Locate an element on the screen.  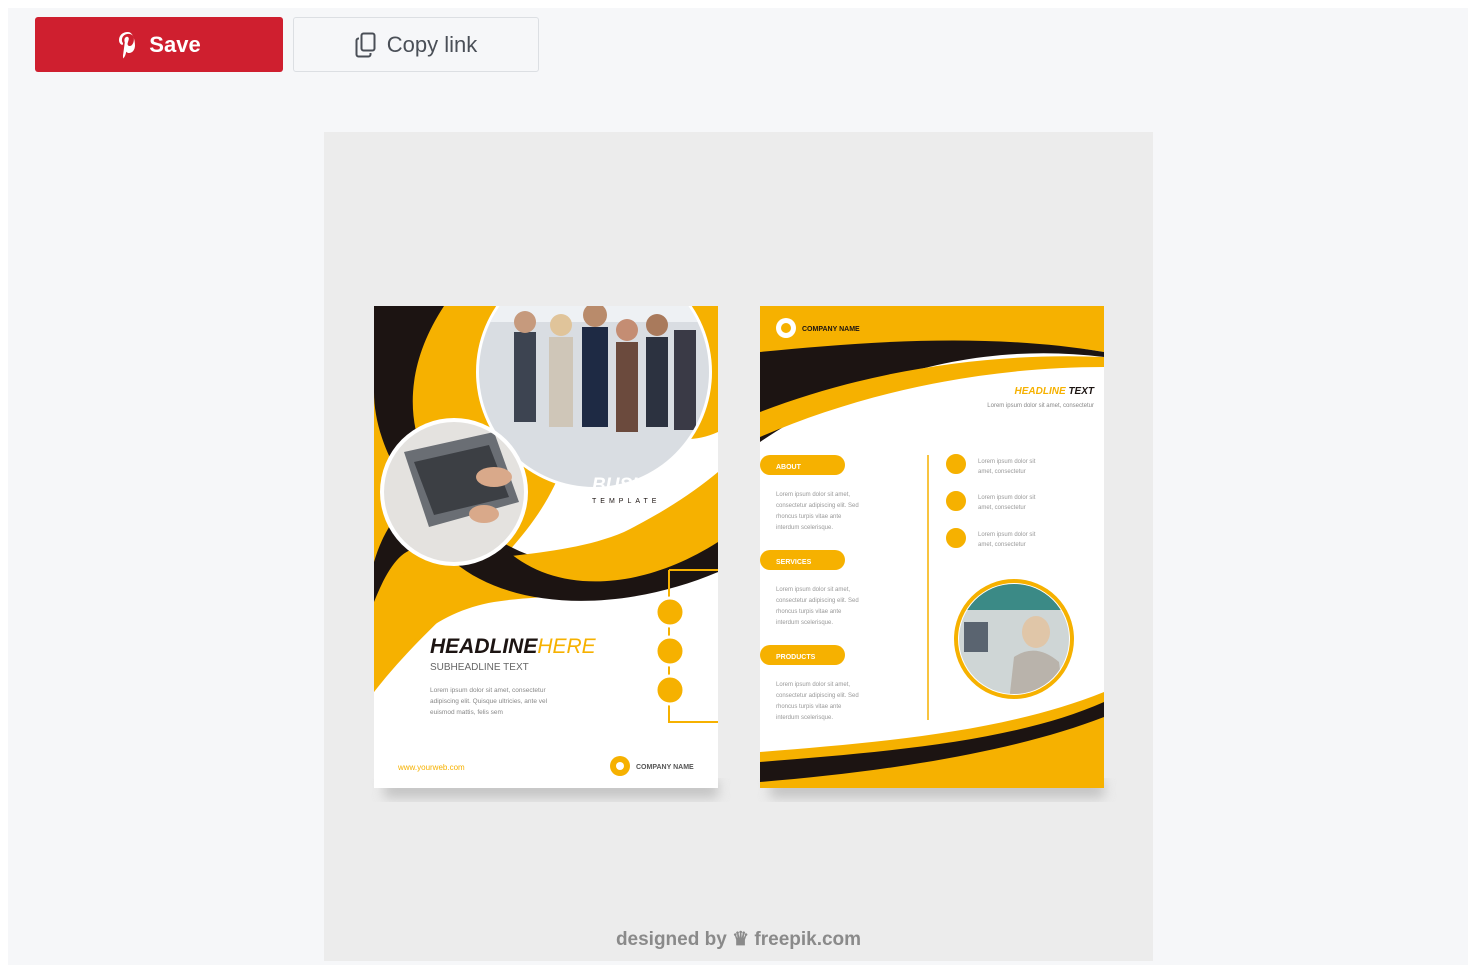
bullet-1-line-2: amet, consectetur is located at coordinates (1002, 472).